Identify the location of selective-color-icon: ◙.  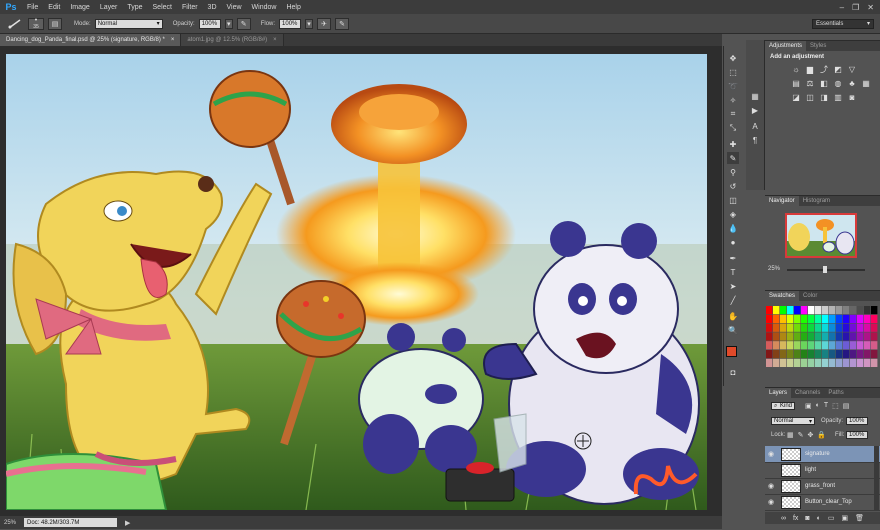
(852, 97).